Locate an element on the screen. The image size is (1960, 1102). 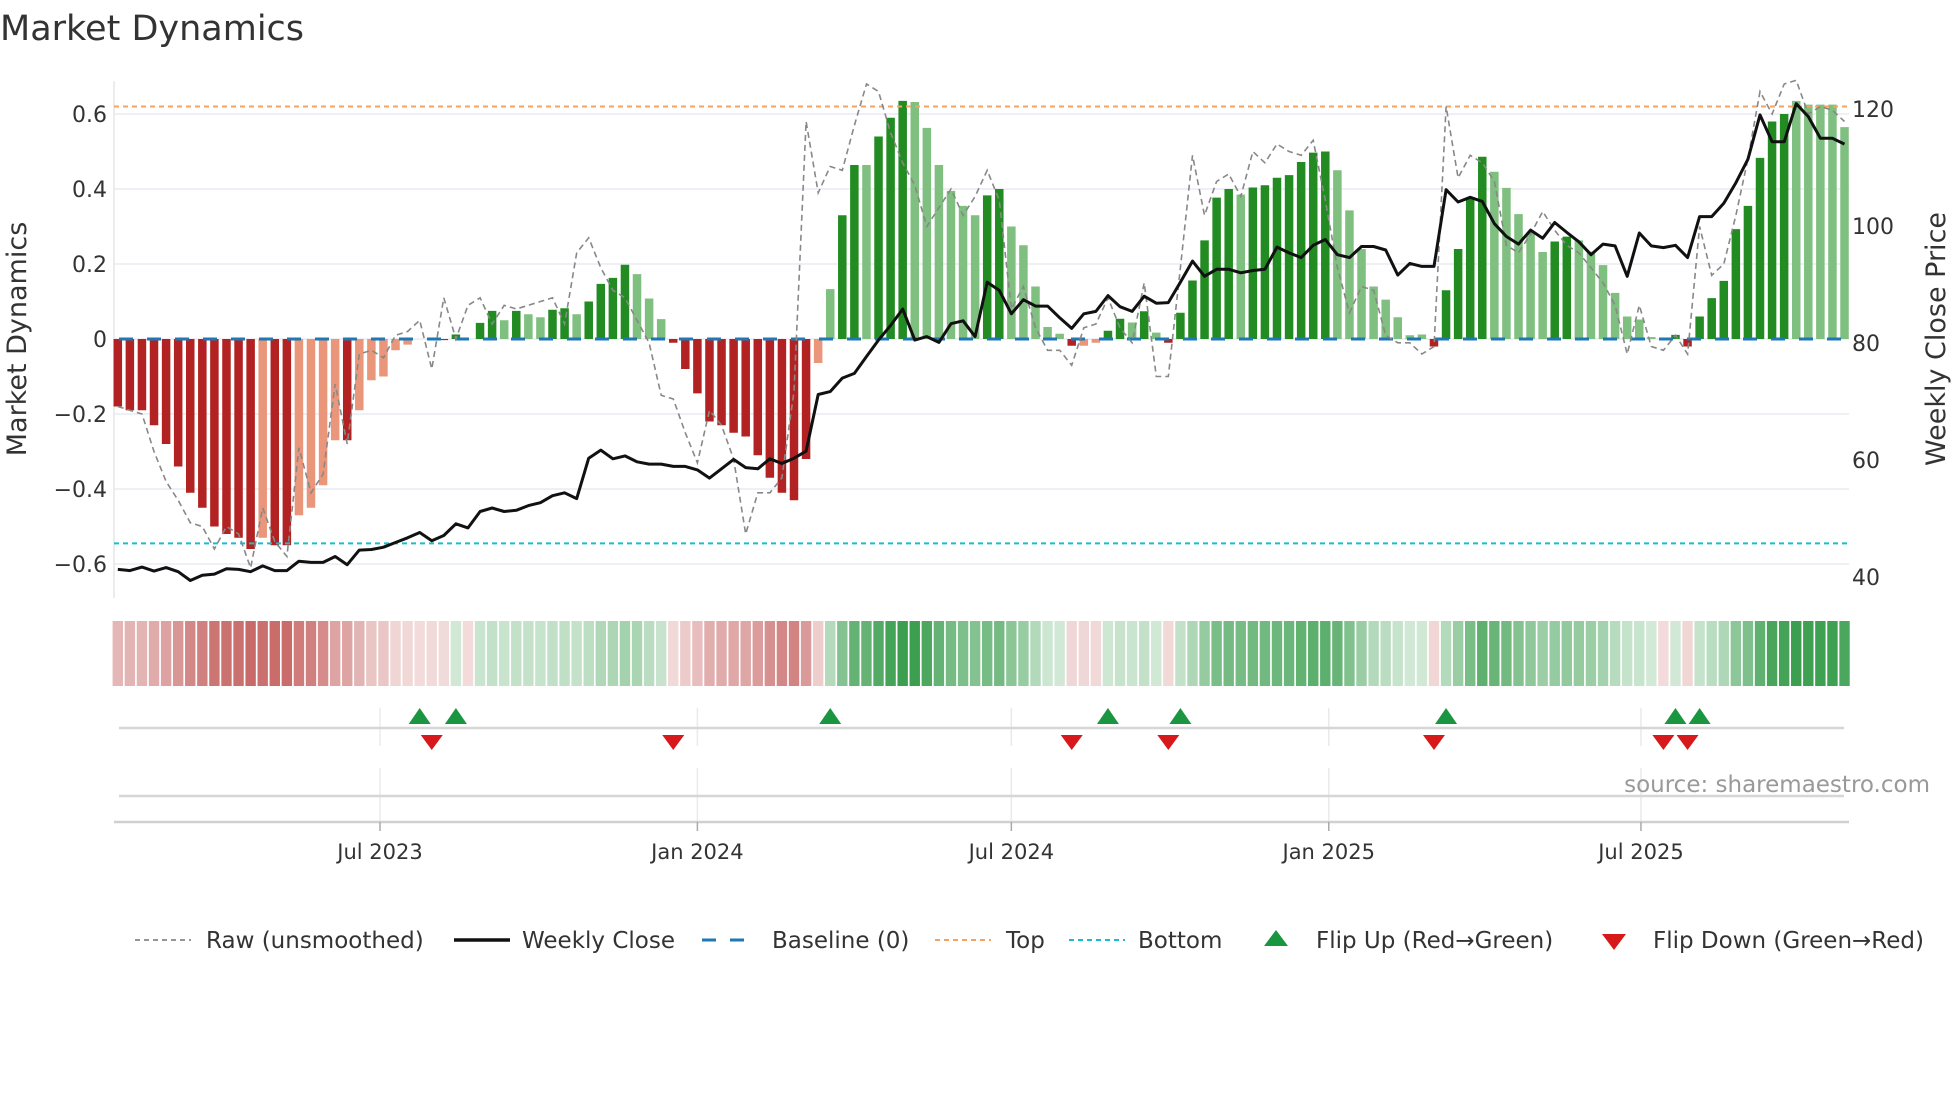
regime-heat-strip is located at coordinates (981, 653).